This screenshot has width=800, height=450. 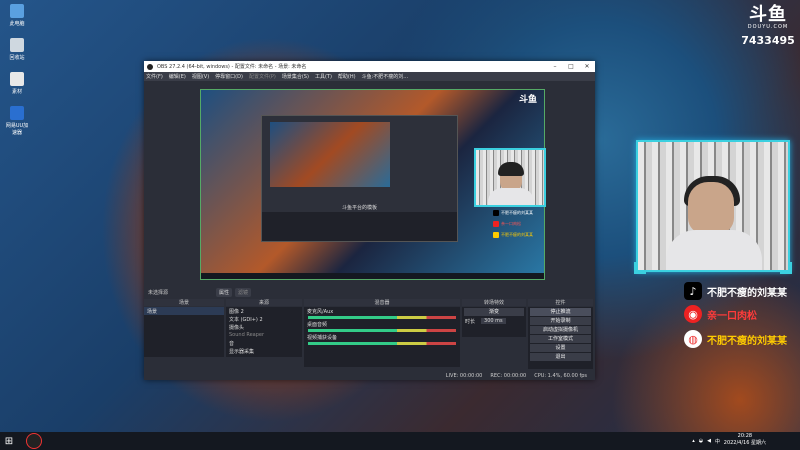 I want to click on nested-obs-window: 斗鱼平台的模板, so click(x=359, y=178).